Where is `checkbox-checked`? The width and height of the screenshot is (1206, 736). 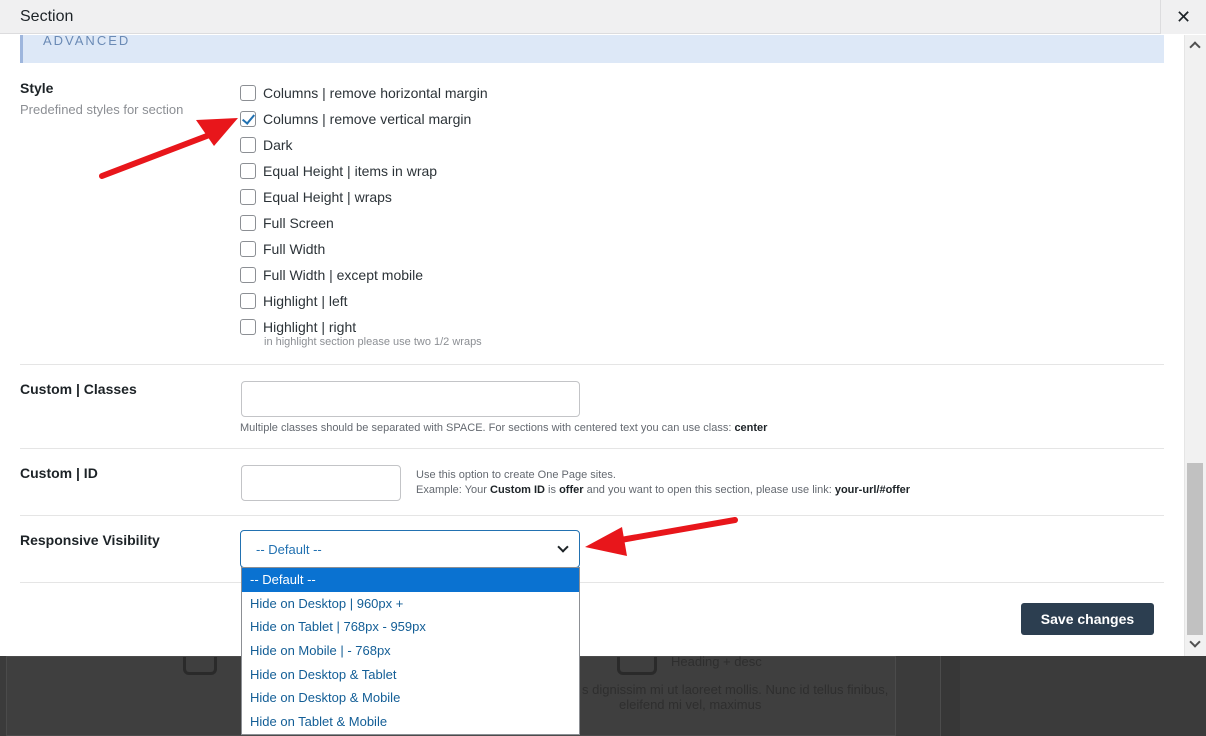 checkbox-checked is located at coordinates (248, 119).